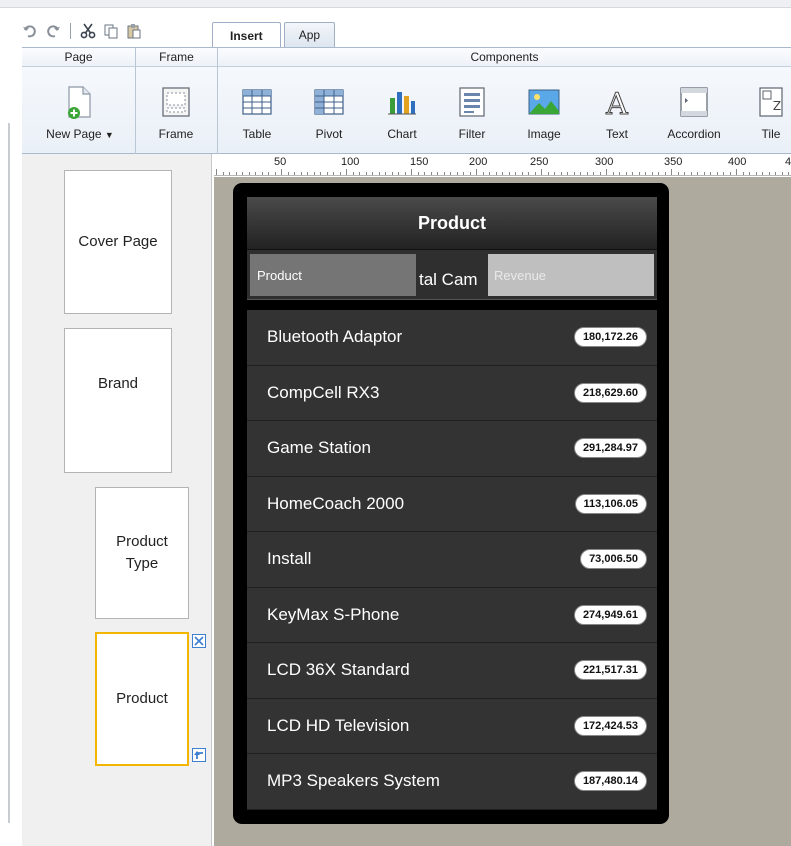 This screenshot has height=846, width=791. I want to click on page-thumbnail-product-type: Product Type, so click(142, 553).